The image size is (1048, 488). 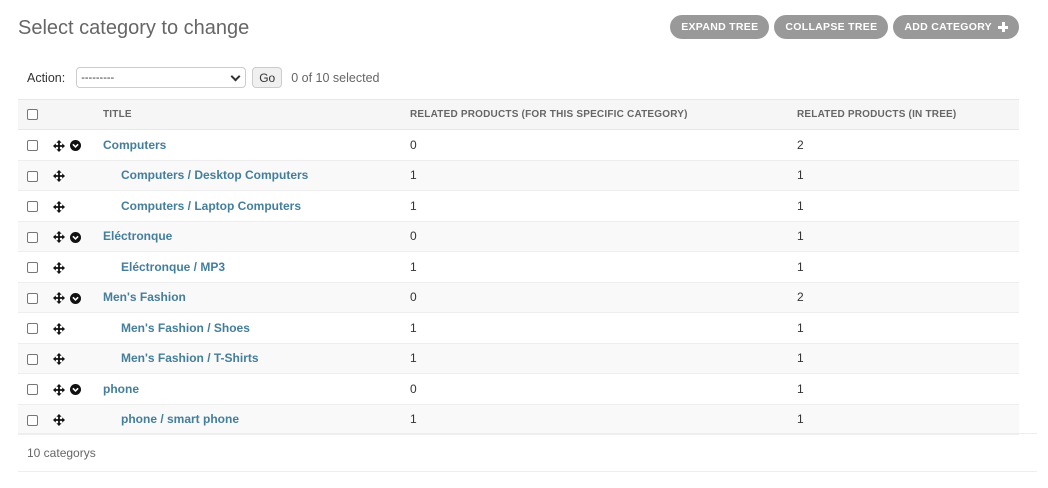 I want to click on result-count: 10 categorys, so click(x=61, y=453).